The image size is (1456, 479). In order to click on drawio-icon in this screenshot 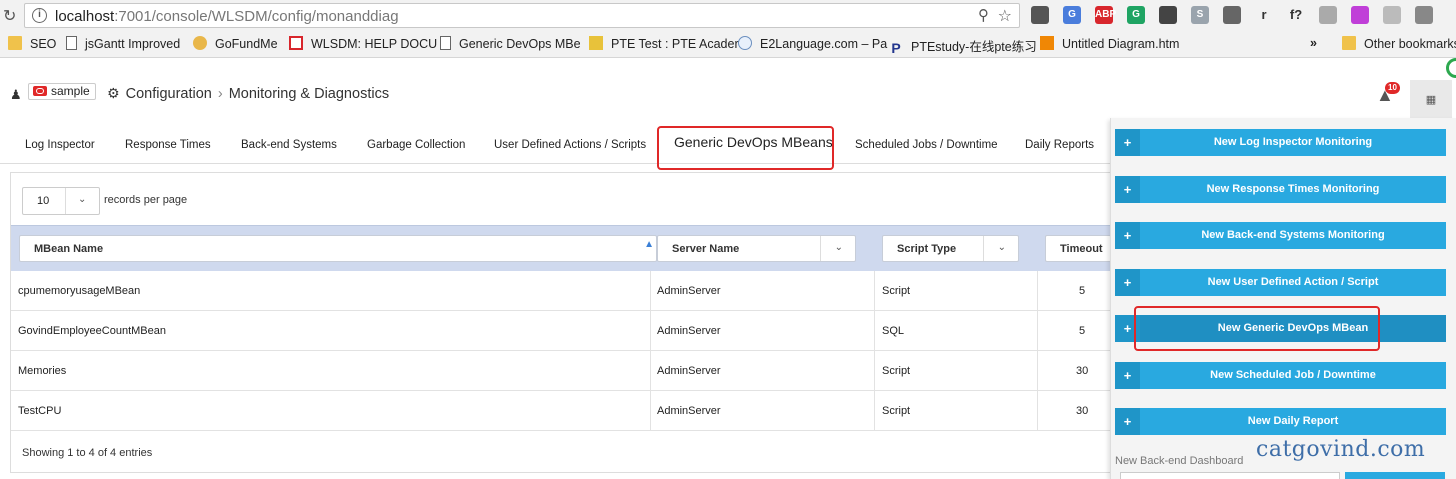, I will do `click(1047, 43)`.